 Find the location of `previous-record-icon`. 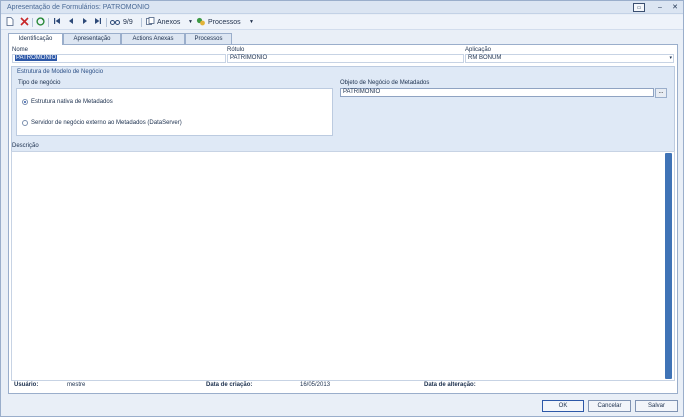

previous-record-icon is located at coordinates (71, 22).